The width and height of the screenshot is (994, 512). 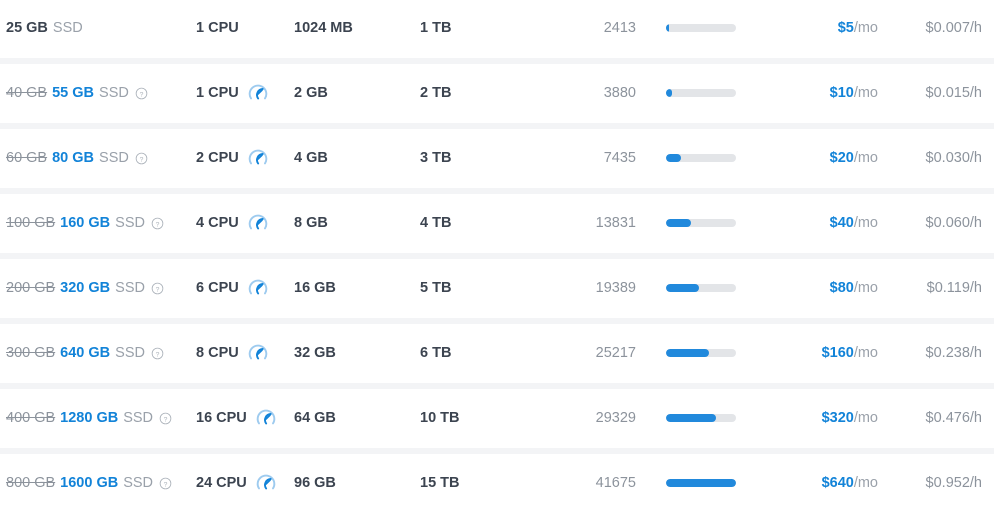 I want to click on cell-monthly-price: $20/mo, so click(x=828, y=158).